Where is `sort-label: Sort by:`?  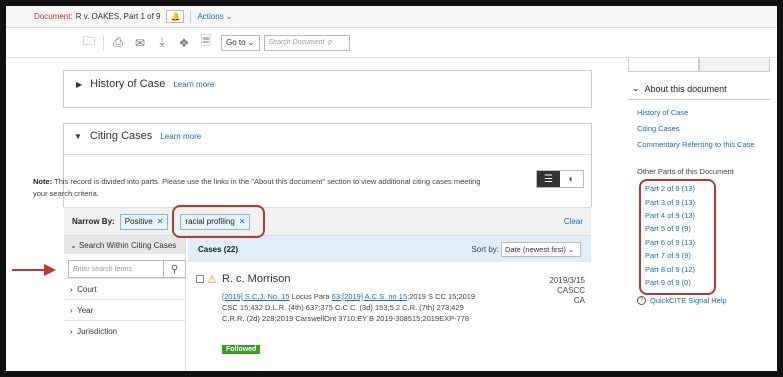
sort-label: Sort by: is located at coordinates (485, 249).